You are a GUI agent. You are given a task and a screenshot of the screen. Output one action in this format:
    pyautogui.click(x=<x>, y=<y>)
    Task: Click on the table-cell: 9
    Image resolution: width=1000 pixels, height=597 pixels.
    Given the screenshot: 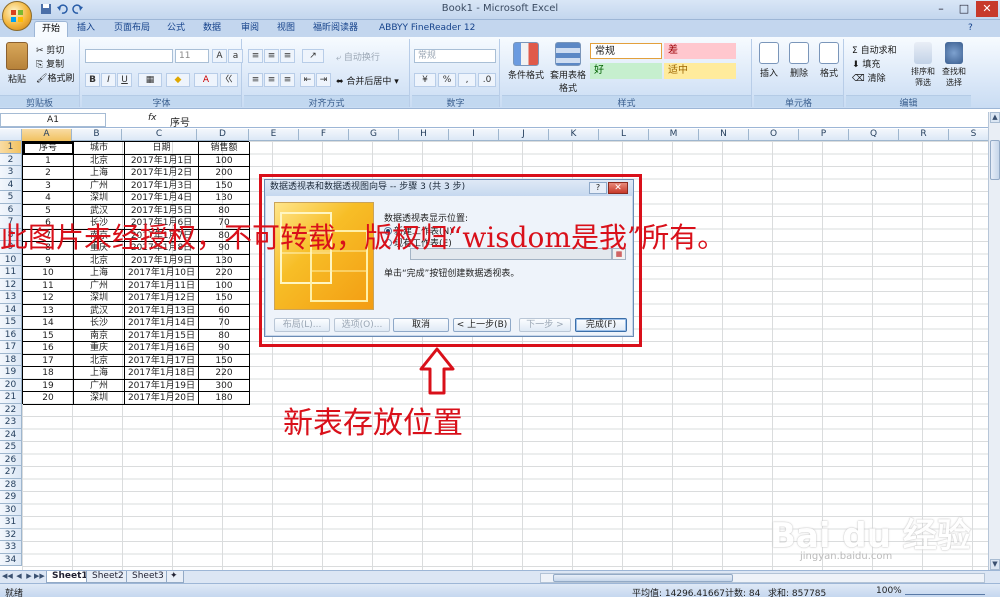 What is the action you would take?
    pyautogui.click(x=48, y=260)
    